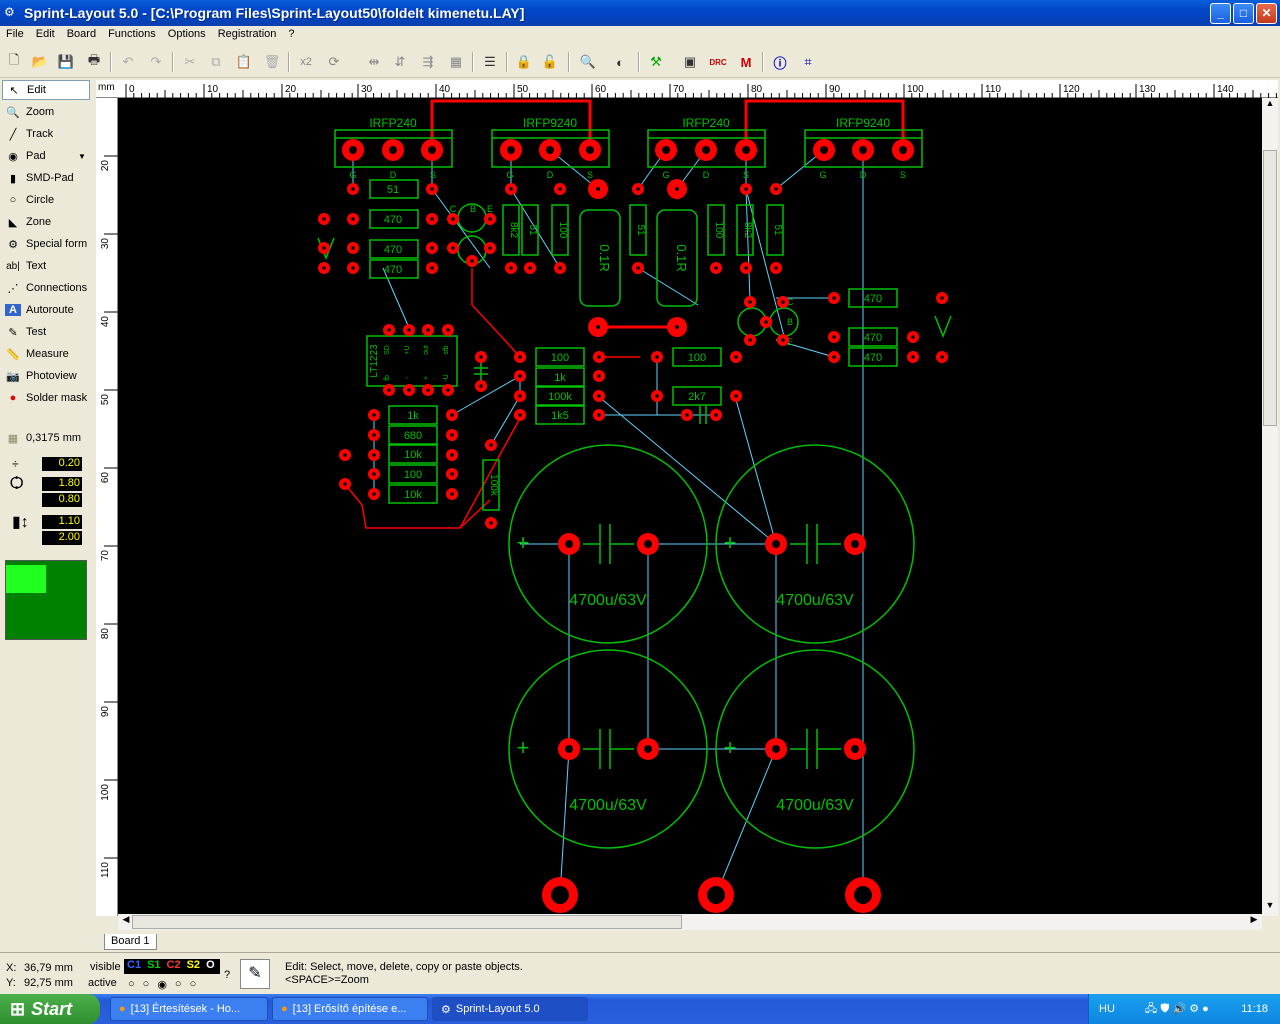 The width and height of the screenshot is (1280, 1024). What do you see at coordinates (1270, 507) in the screenshot?
I see `vertical-scrollbar: ▲ ▼` at bounding box center [1270, 507].